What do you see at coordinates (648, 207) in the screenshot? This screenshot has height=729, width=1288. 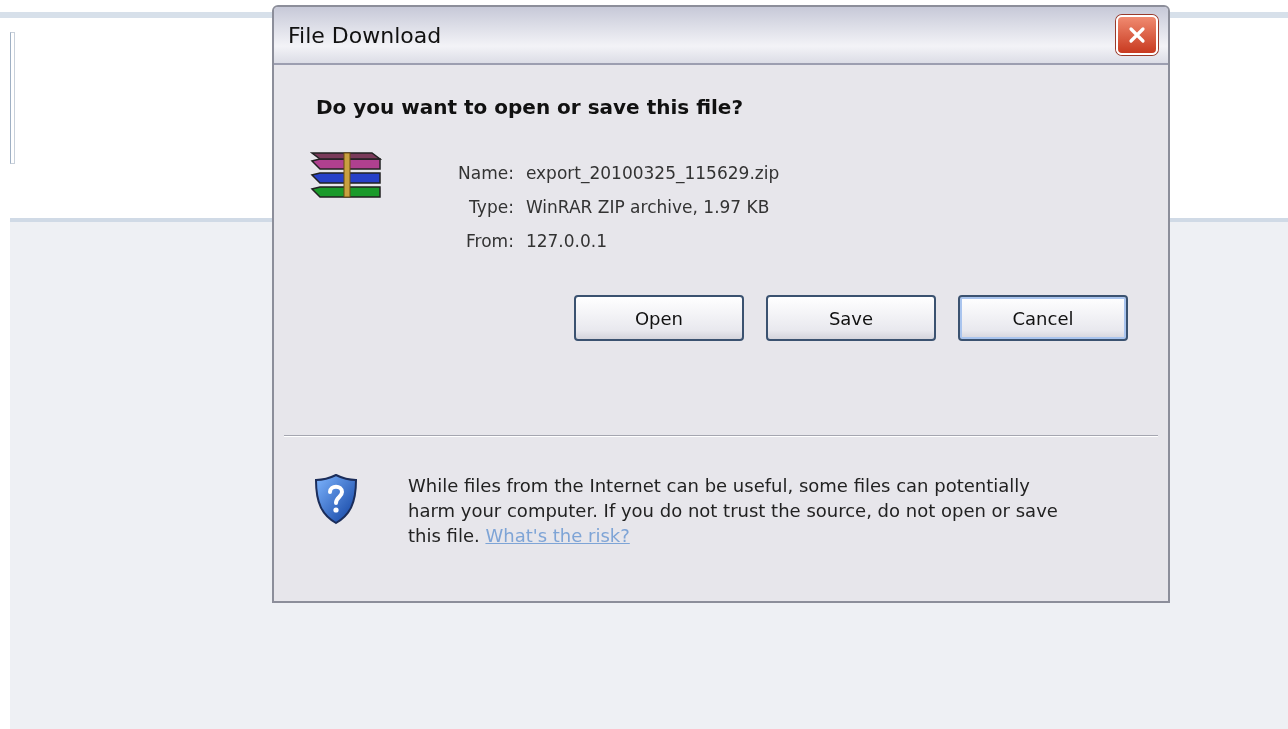 I see `field-value: WinRAR ZIP archive, 1.97 KB` at bounding box center [648, 207].